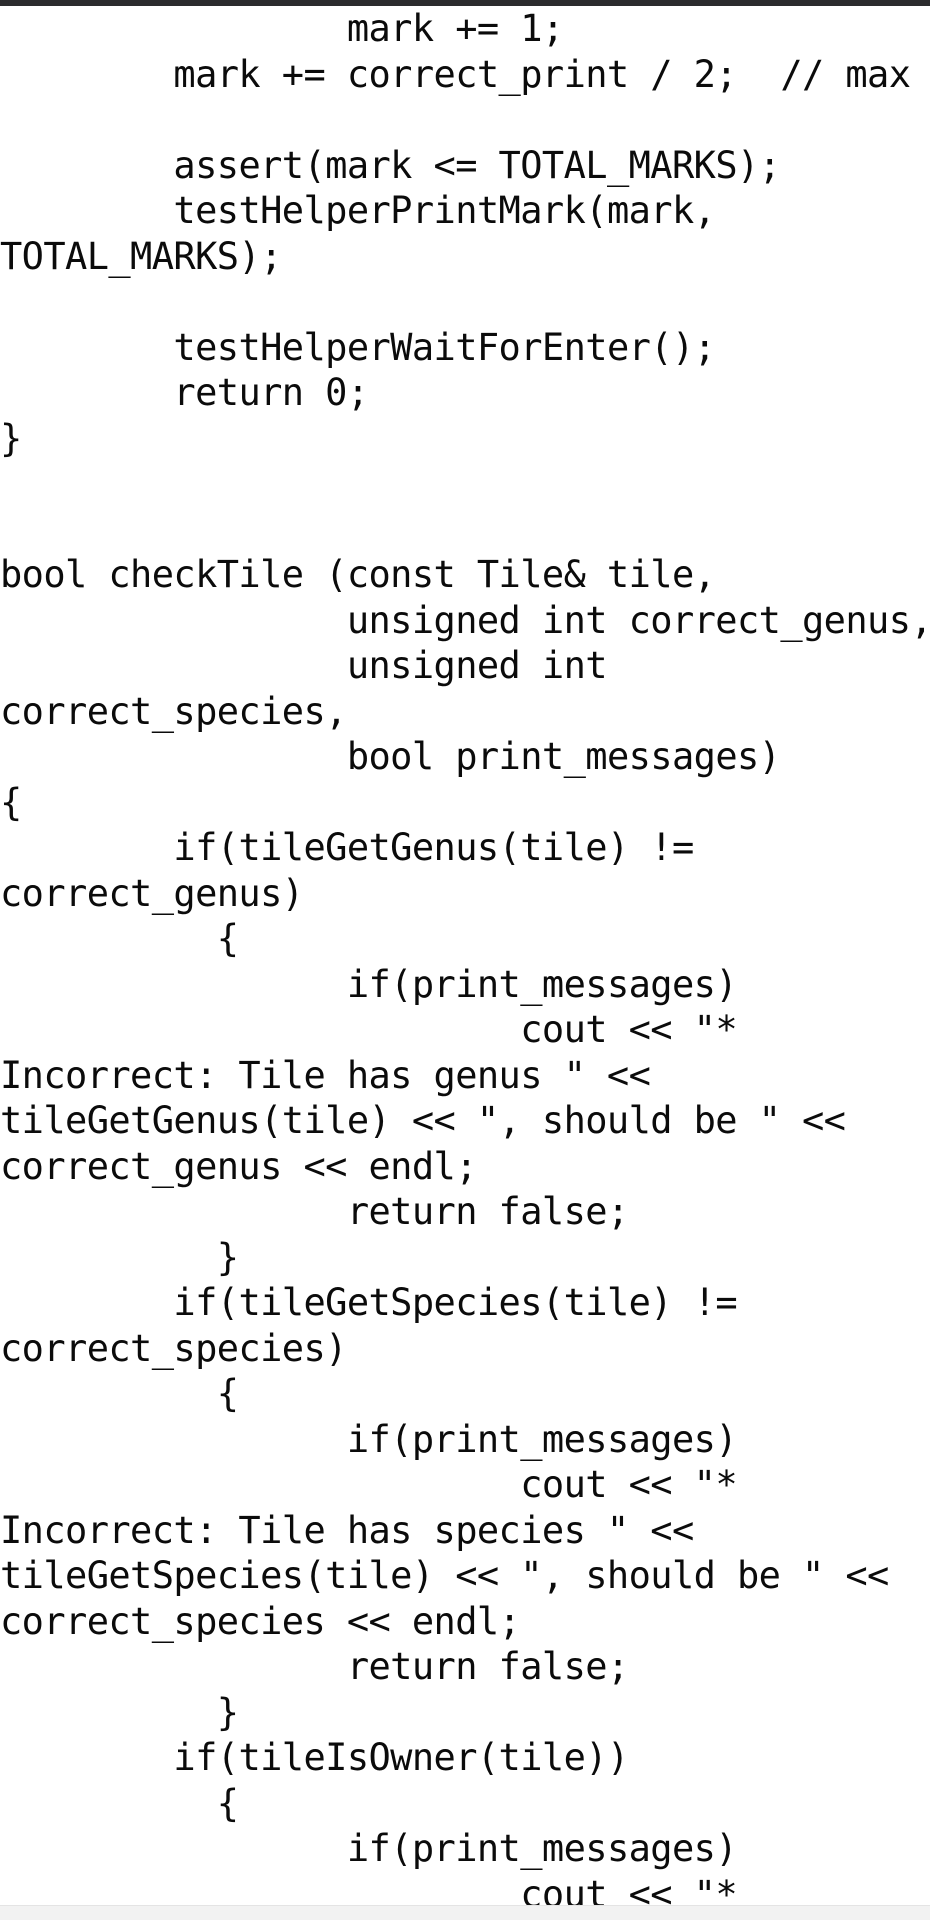 This screenshot has width=930, height=1920. I want to click on code-line: testHelperWaitForEnter();, so click(358, 347).